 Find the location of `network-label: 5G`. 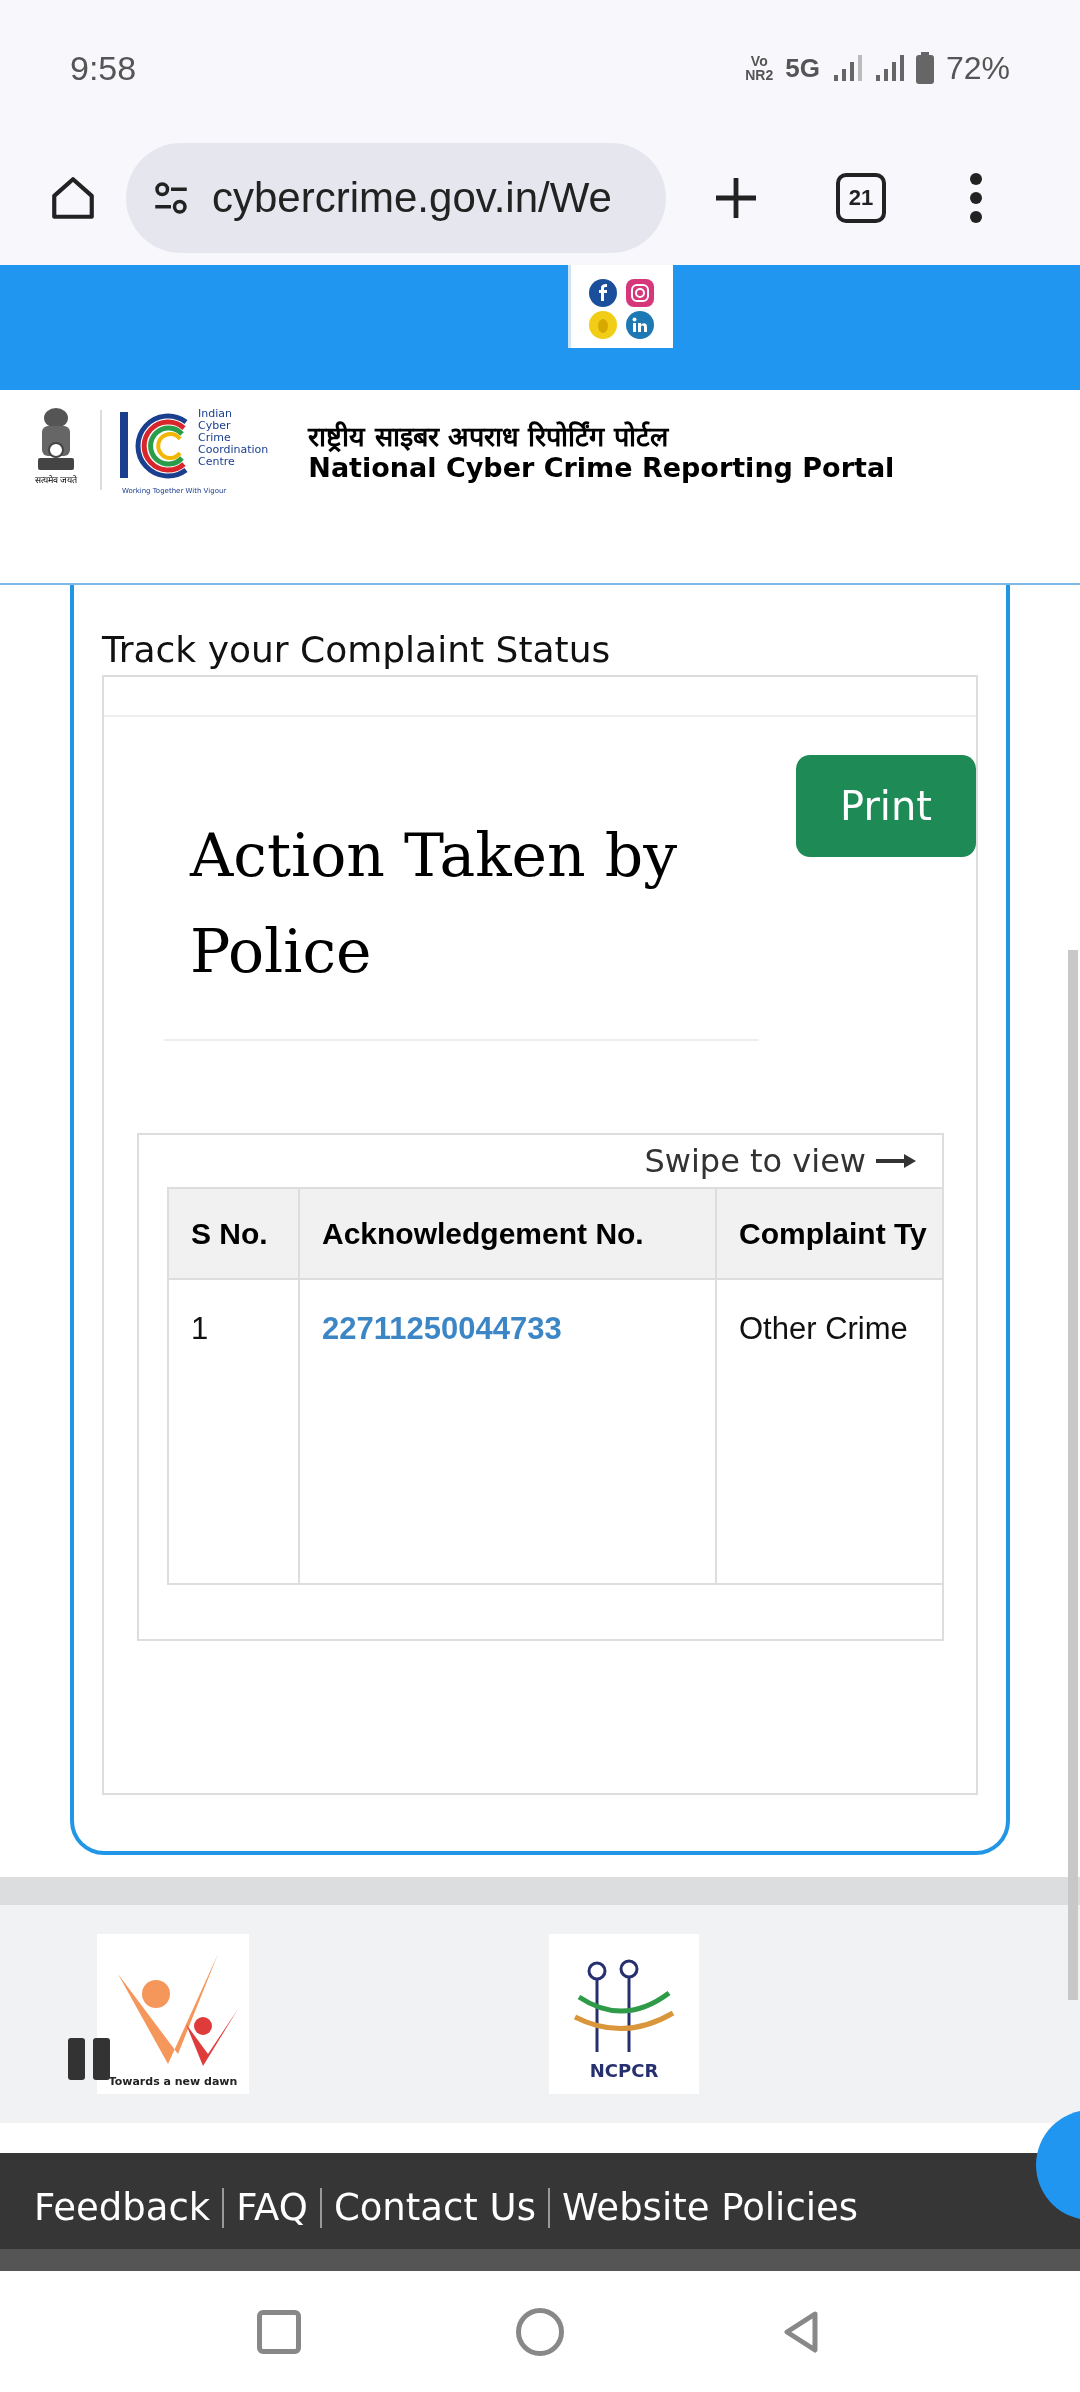

network-label: 5G is located at coordinates (802, 68).